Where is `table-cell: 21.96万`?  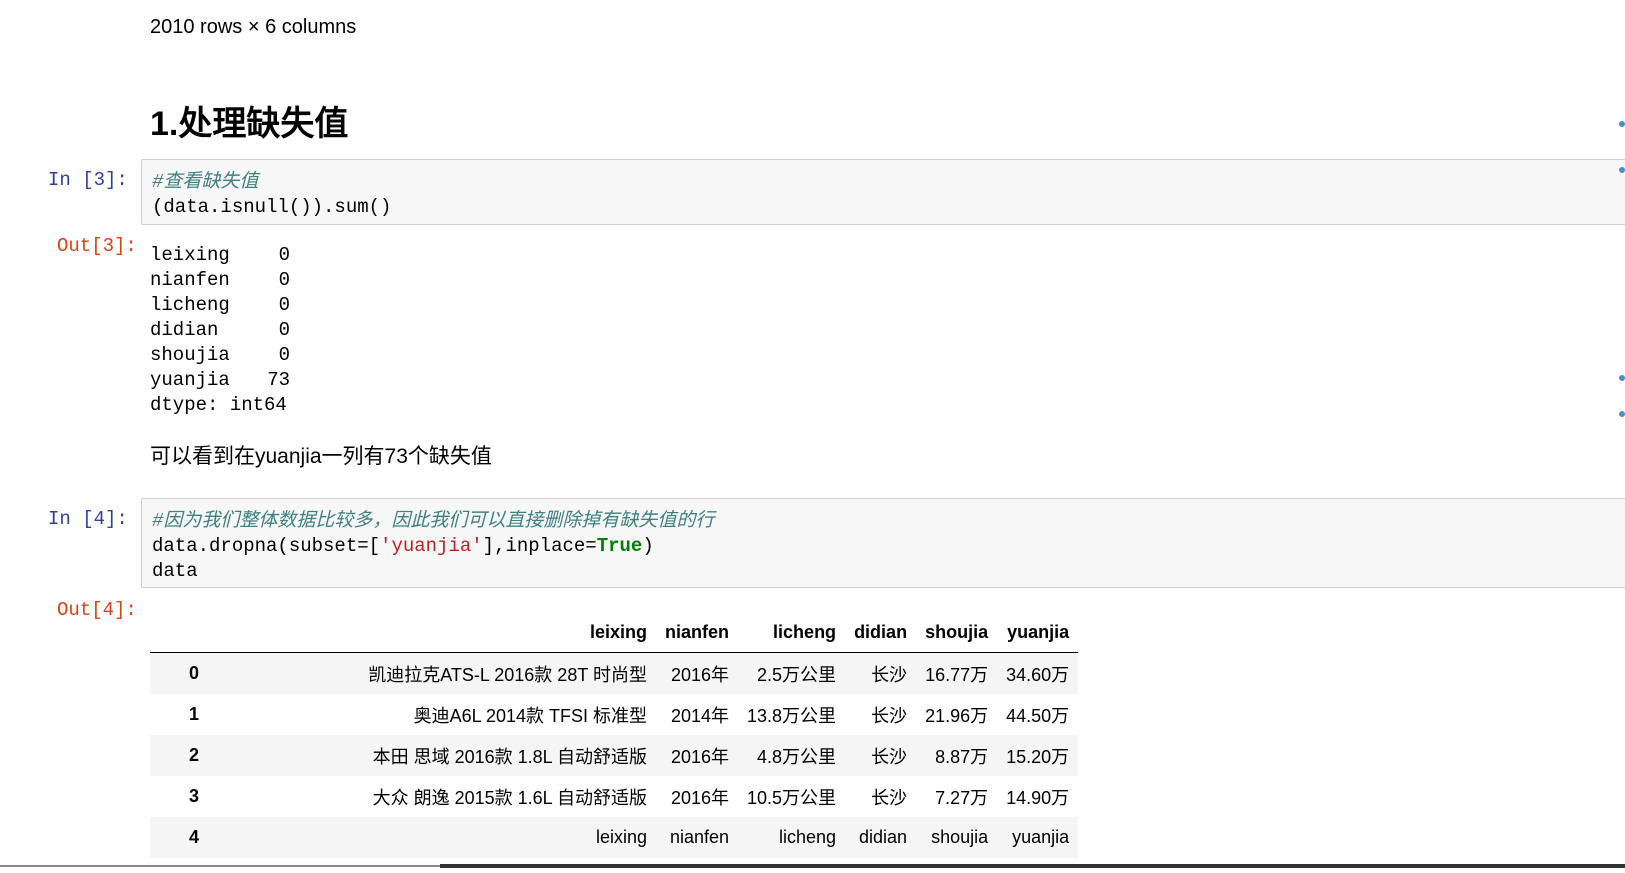 table-cell: 21.96万 is located at coordinates (957, 715).